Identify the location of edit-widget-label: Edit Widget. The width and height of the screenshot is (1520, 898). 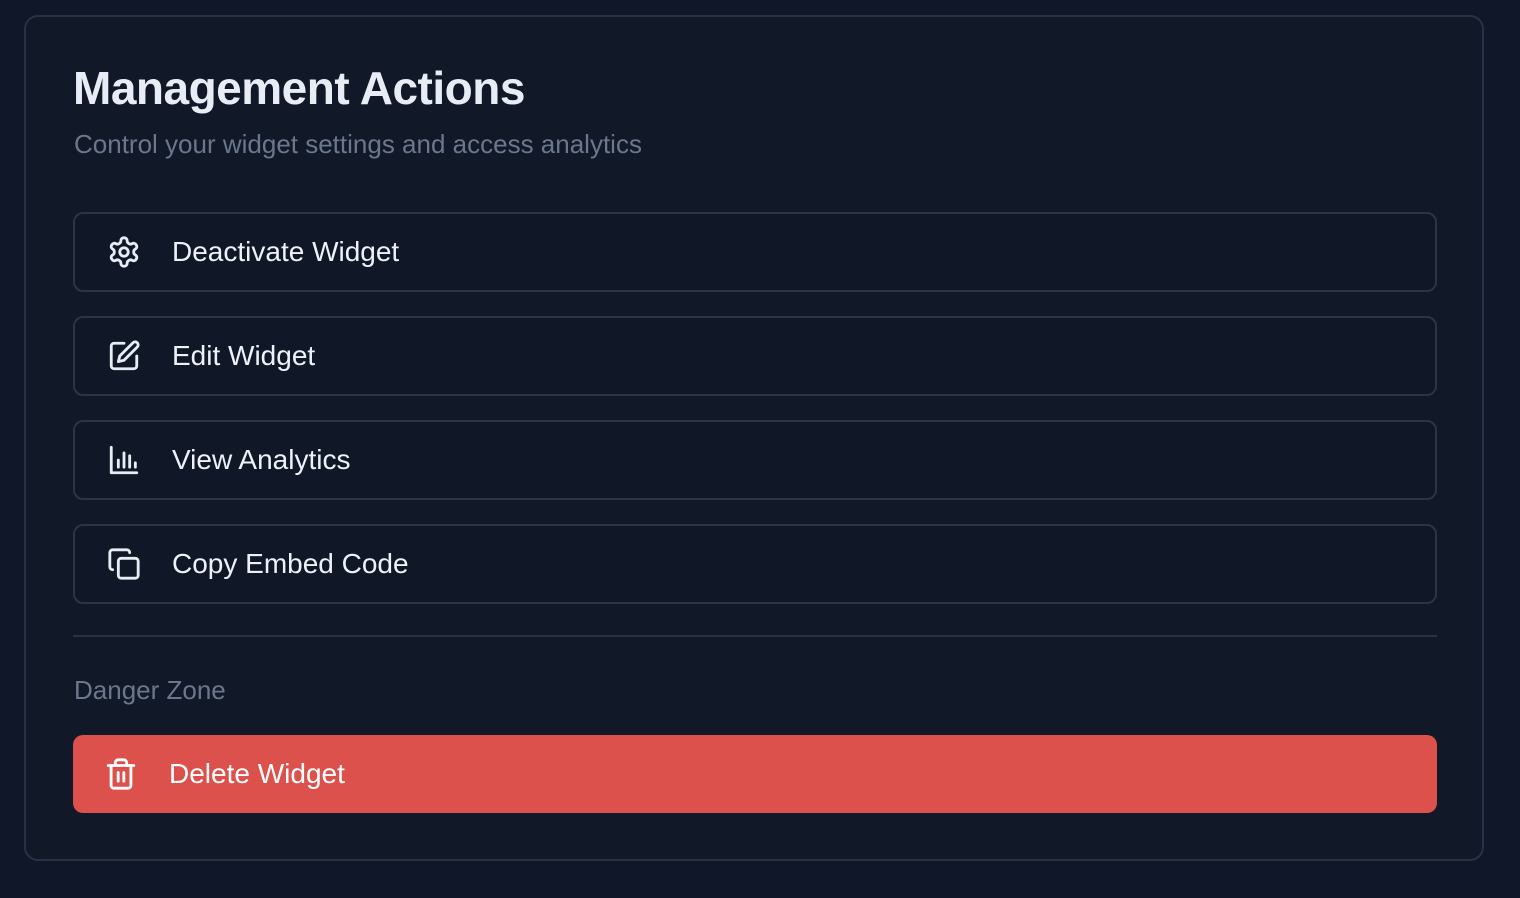
(244, 355).